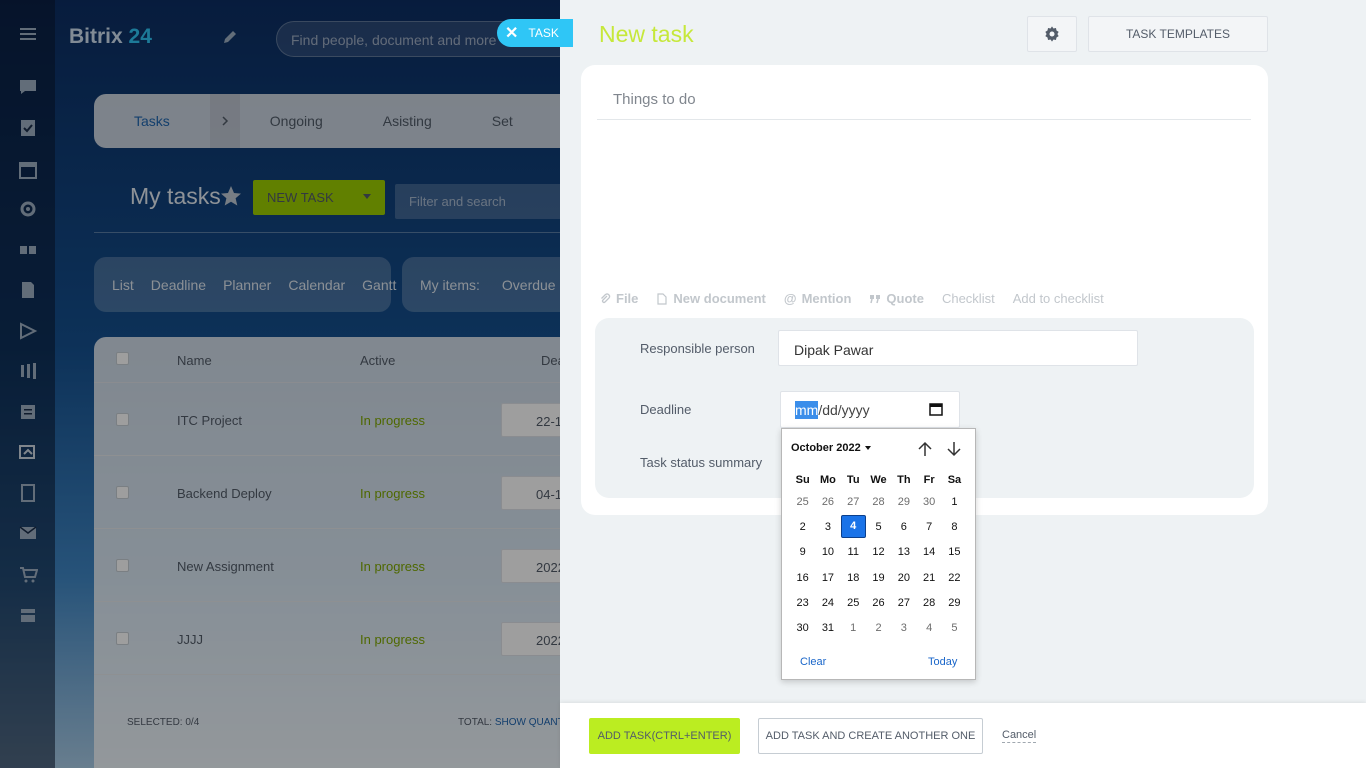  What do you see at coordinates (618, 298) in the screenshot?
I see `file-button: File` at bounding box center [618, 298].